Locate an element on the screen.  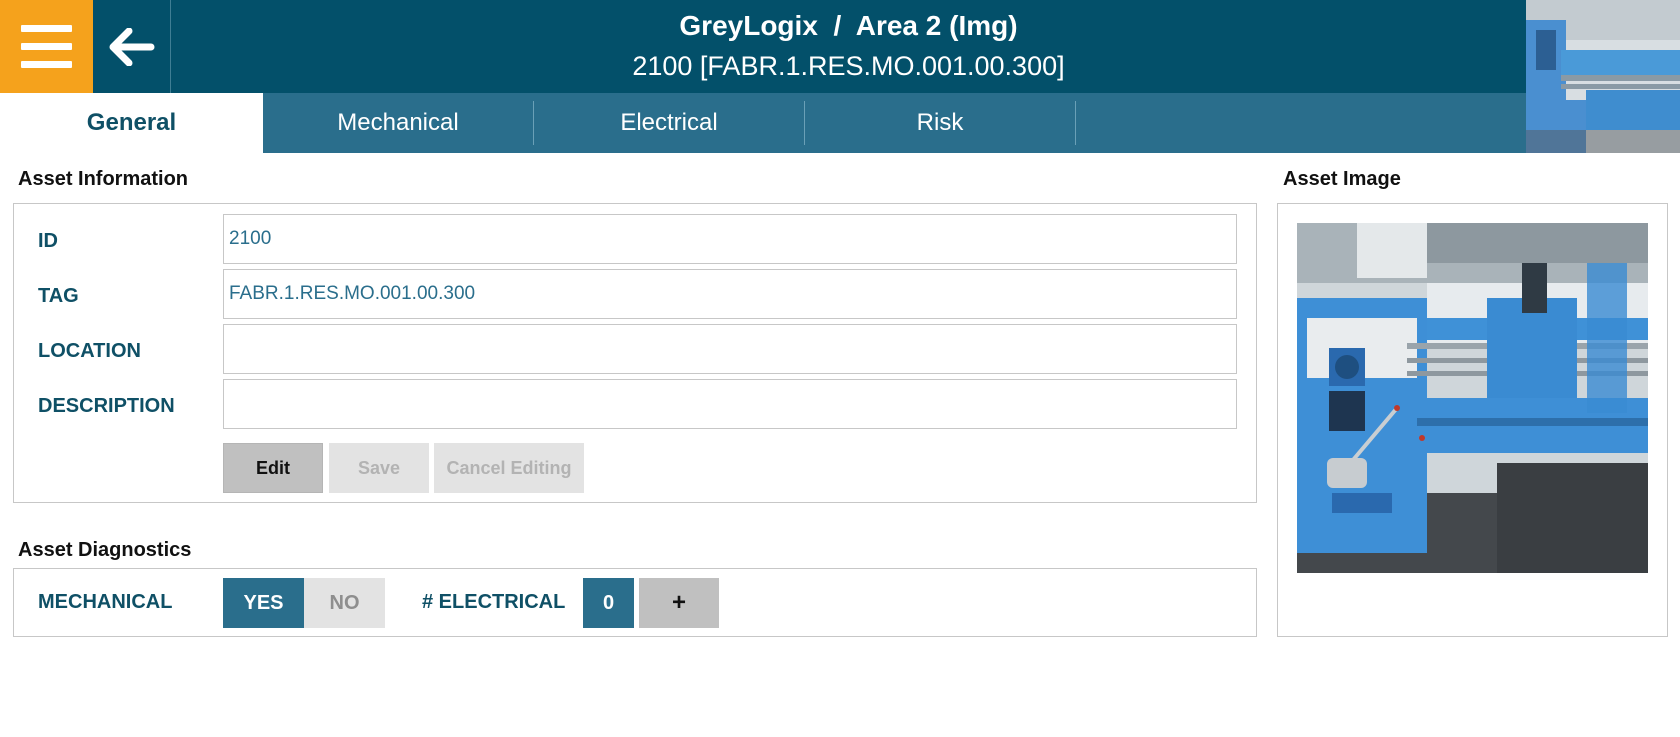
id-label: ID is located at coordinates (48, 241).